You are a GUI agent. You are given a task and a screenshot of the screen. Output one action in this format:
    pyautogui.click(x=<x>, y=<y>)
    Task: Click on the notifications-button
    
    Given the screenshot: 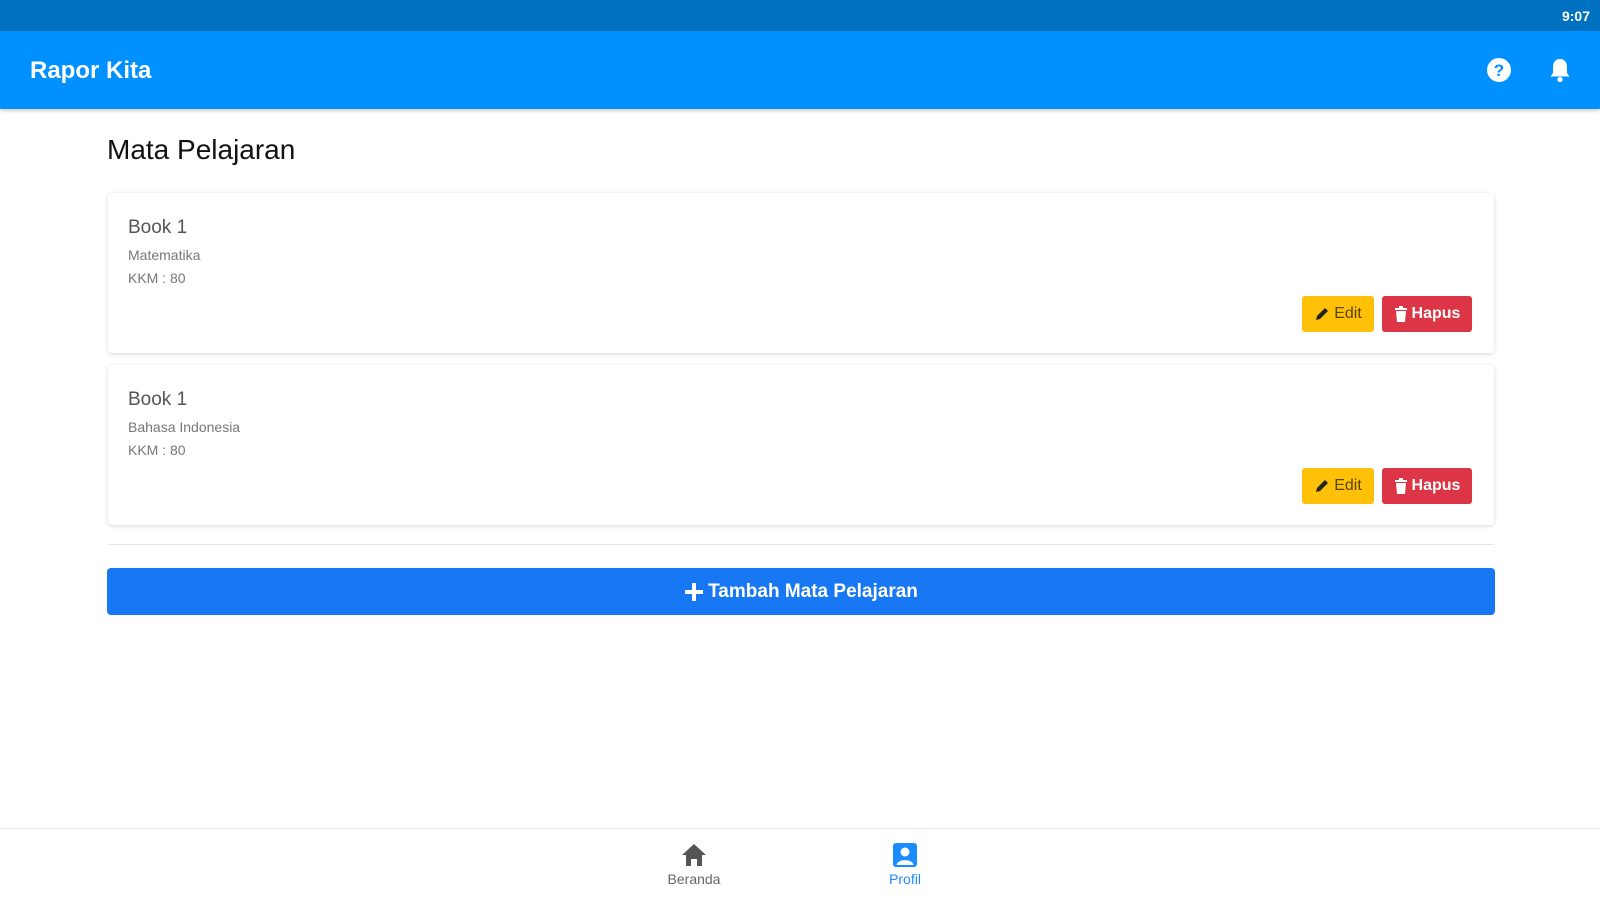 What is the action you would take?
    pyautogui.click(x=1560, y=70)
    